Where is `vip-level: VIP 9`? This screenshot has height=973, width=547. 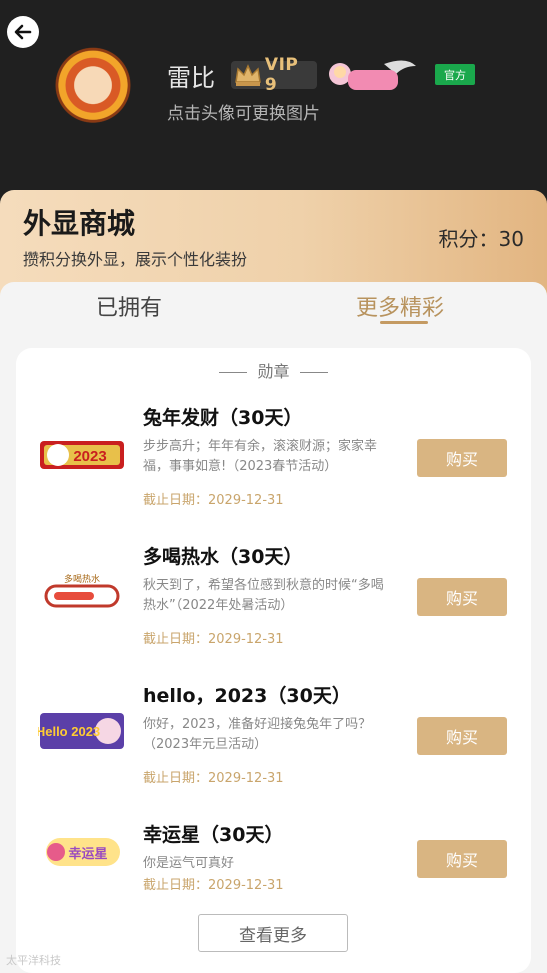
vip-level: VIP 9 is located at coordinates (281, 75).